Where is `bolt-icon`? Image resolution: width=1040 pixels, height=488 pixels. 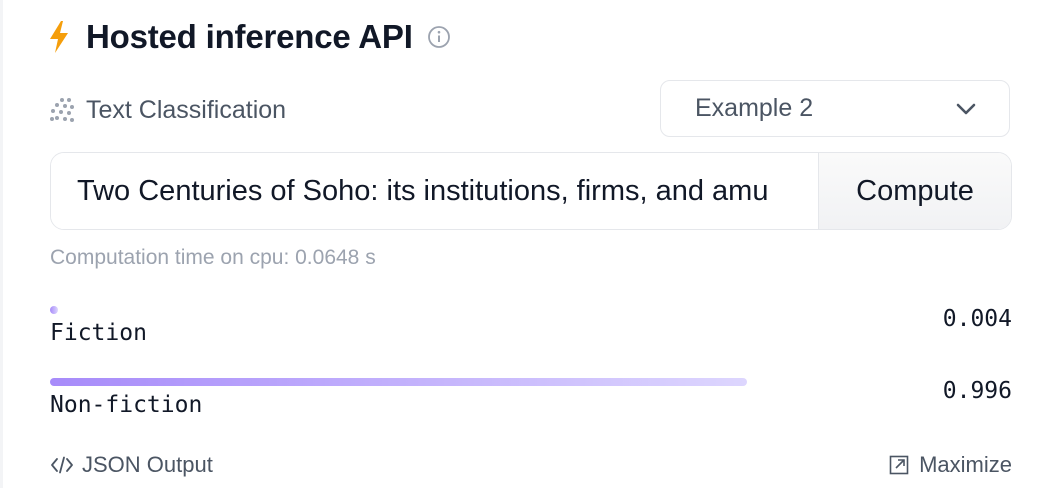
bolt-icon is located at coordinates (59, 37).